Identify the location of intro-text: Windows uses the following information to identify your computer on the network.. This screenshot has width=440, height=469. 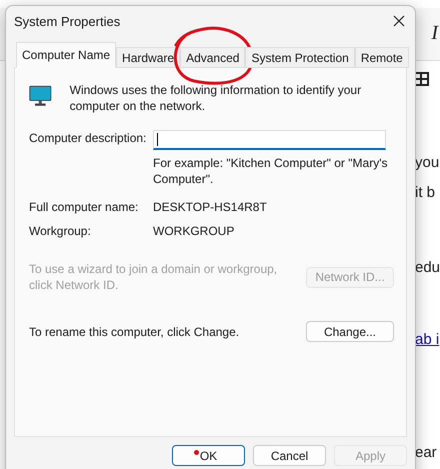
(216, 98).